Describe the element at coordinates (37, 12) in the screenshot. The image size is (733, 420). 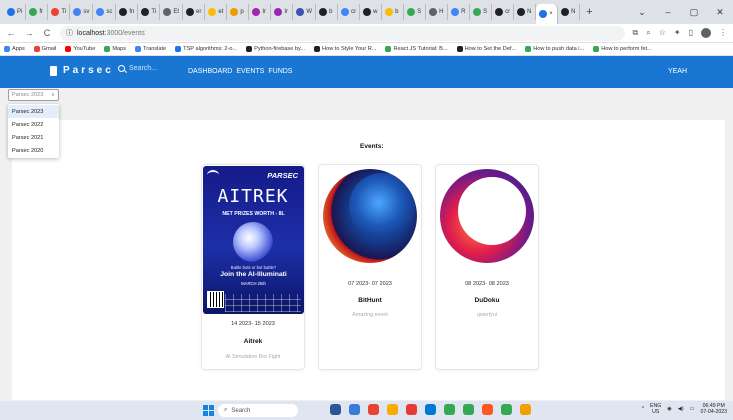
I see `browser-tab: fr` at that location.